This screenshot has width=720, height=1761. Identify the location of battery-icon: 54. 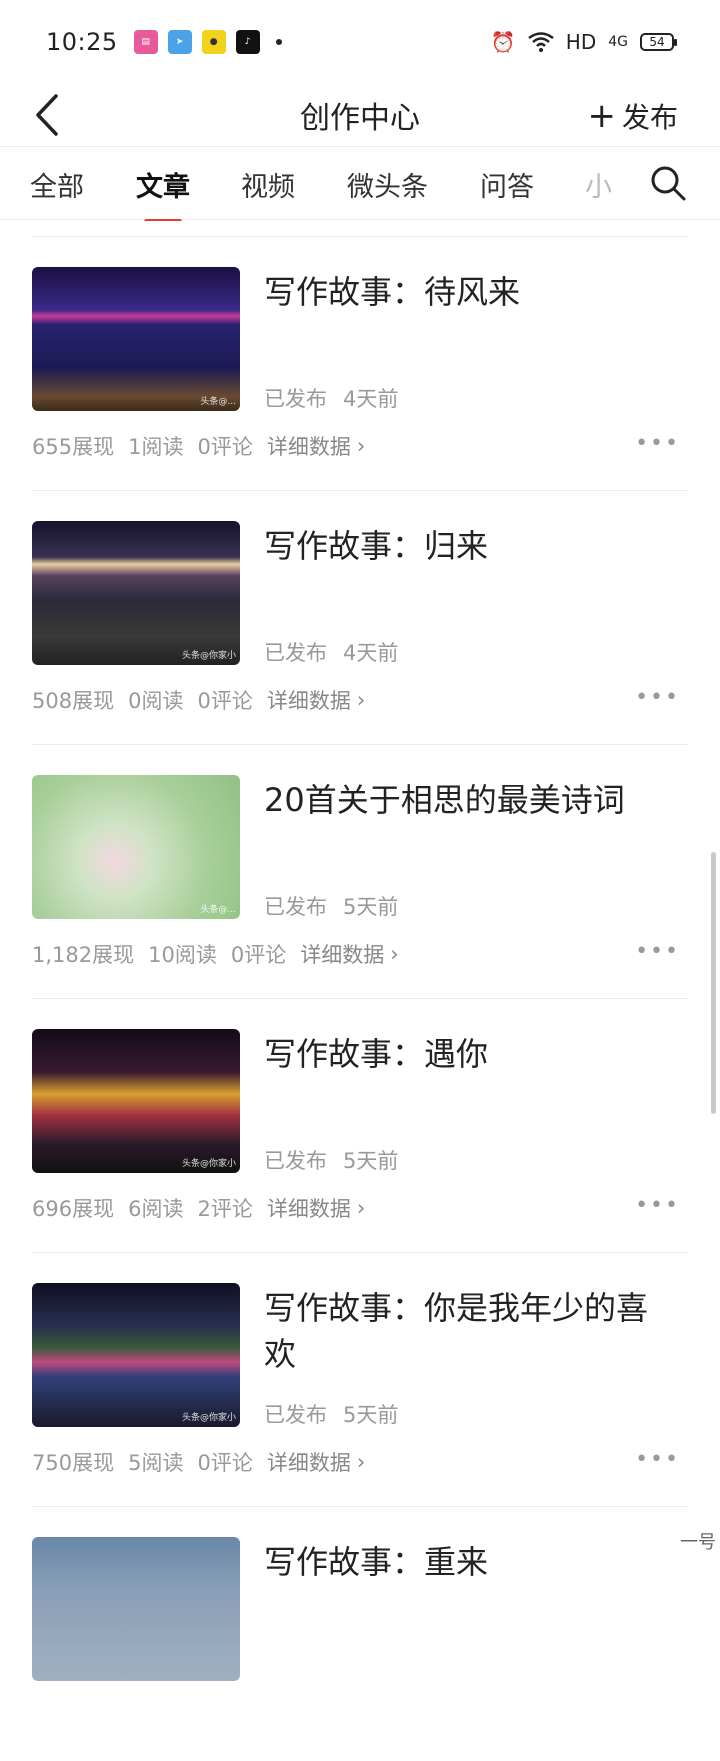
(658, 42).